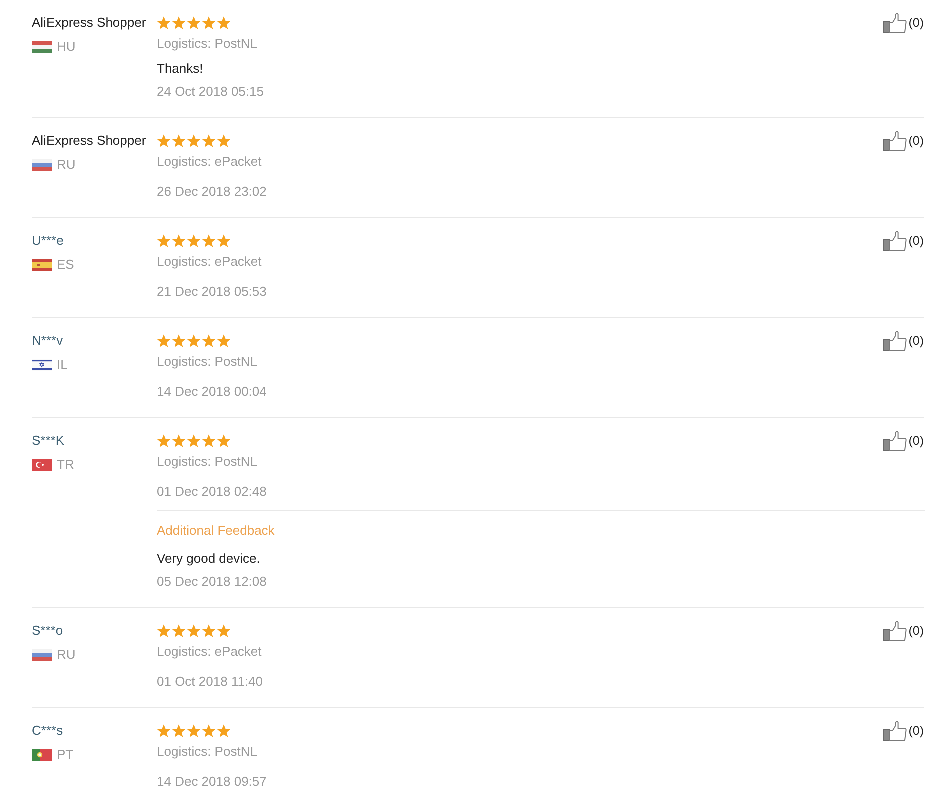 The image size is (952, 798). Describe the element at coordinates (212, 582) in the screenshot. I see `review-date: 05 Dec 2018 12:08` at that location.